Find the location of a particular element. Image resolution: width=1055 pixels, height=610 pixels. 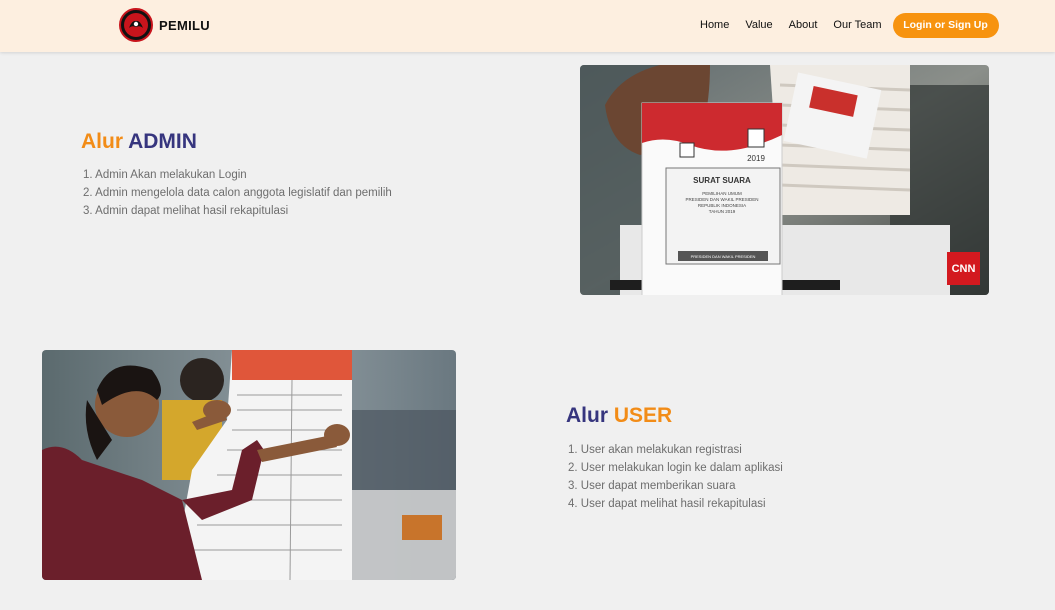

list-item: 1. Admin Akan melakukan Login is located at coordinates (165, 175).